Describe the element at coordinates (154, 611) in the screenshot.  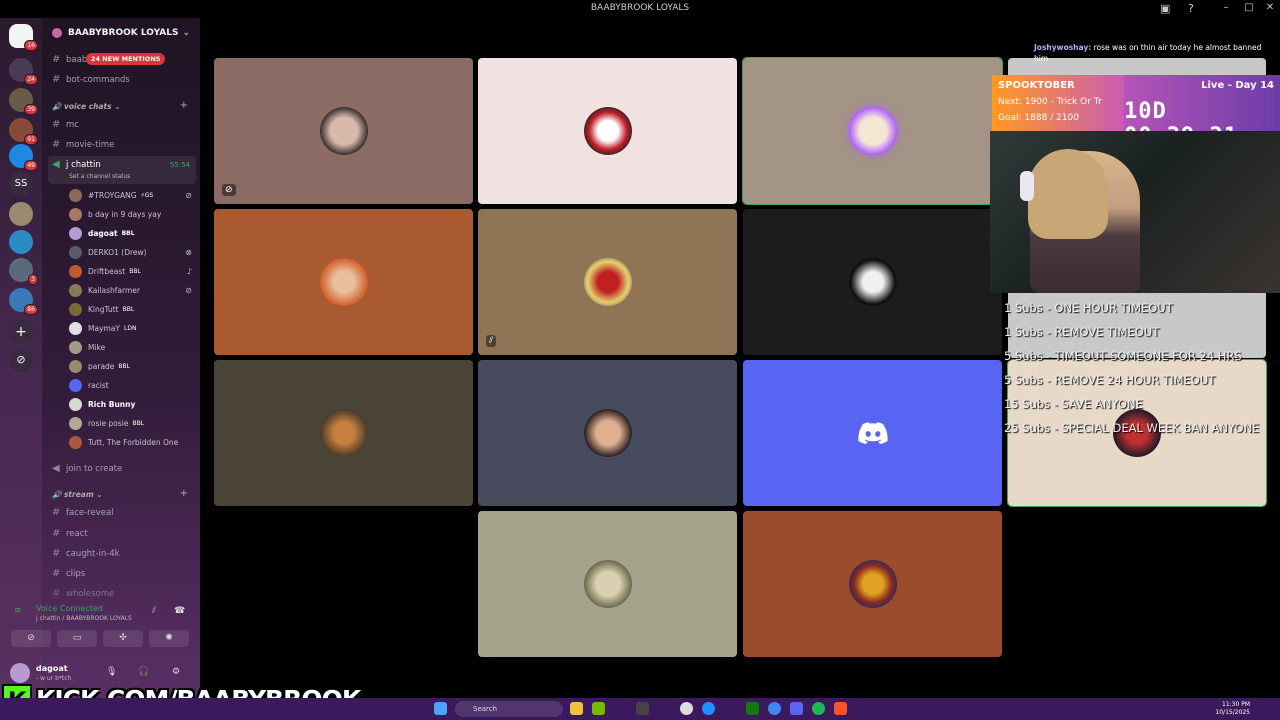
I see `noise-suppression-icon: ⫽` at that location.